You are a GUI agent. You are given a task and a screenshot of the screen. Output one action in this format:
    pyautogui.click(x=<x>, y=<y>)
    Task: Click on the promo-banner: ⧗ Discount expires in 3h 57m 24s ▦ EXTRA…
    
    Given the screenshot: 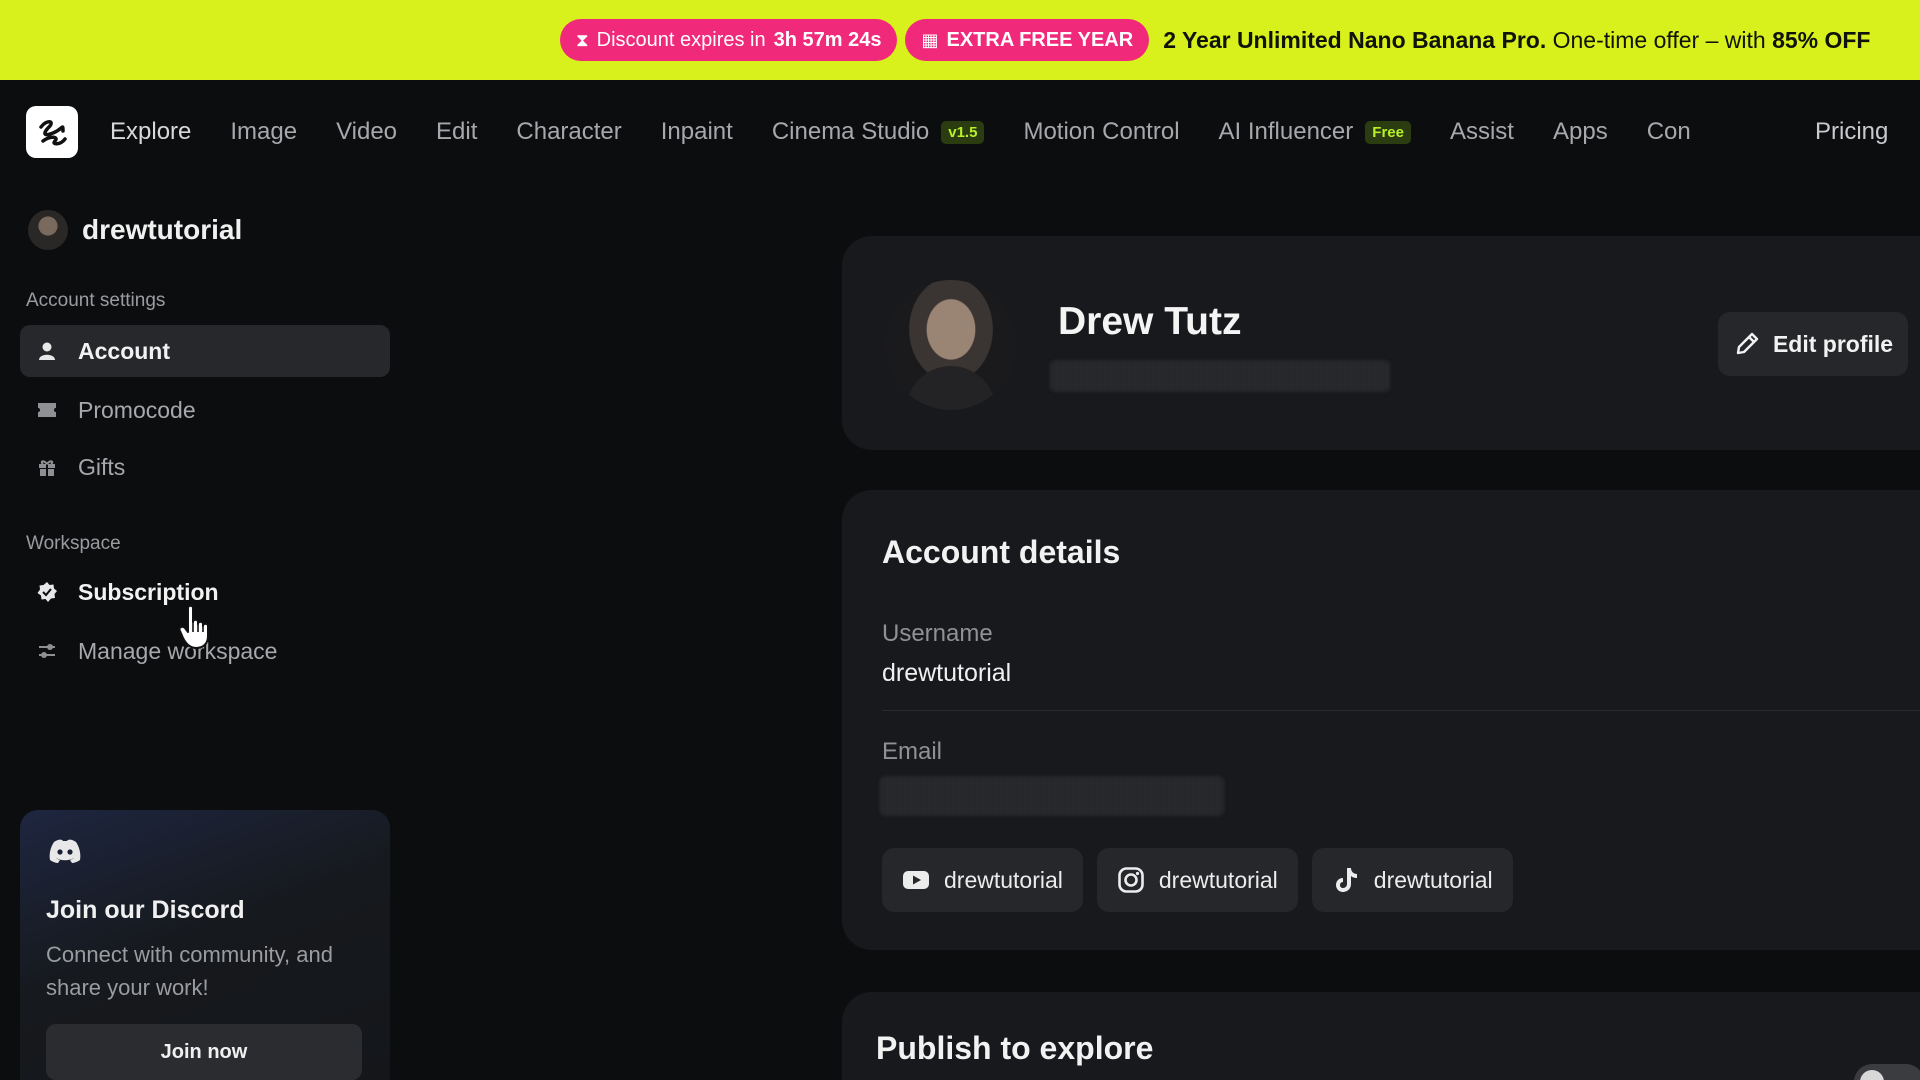 What is the action you would take?
    pyautogui.click(x=960, y=40)
    